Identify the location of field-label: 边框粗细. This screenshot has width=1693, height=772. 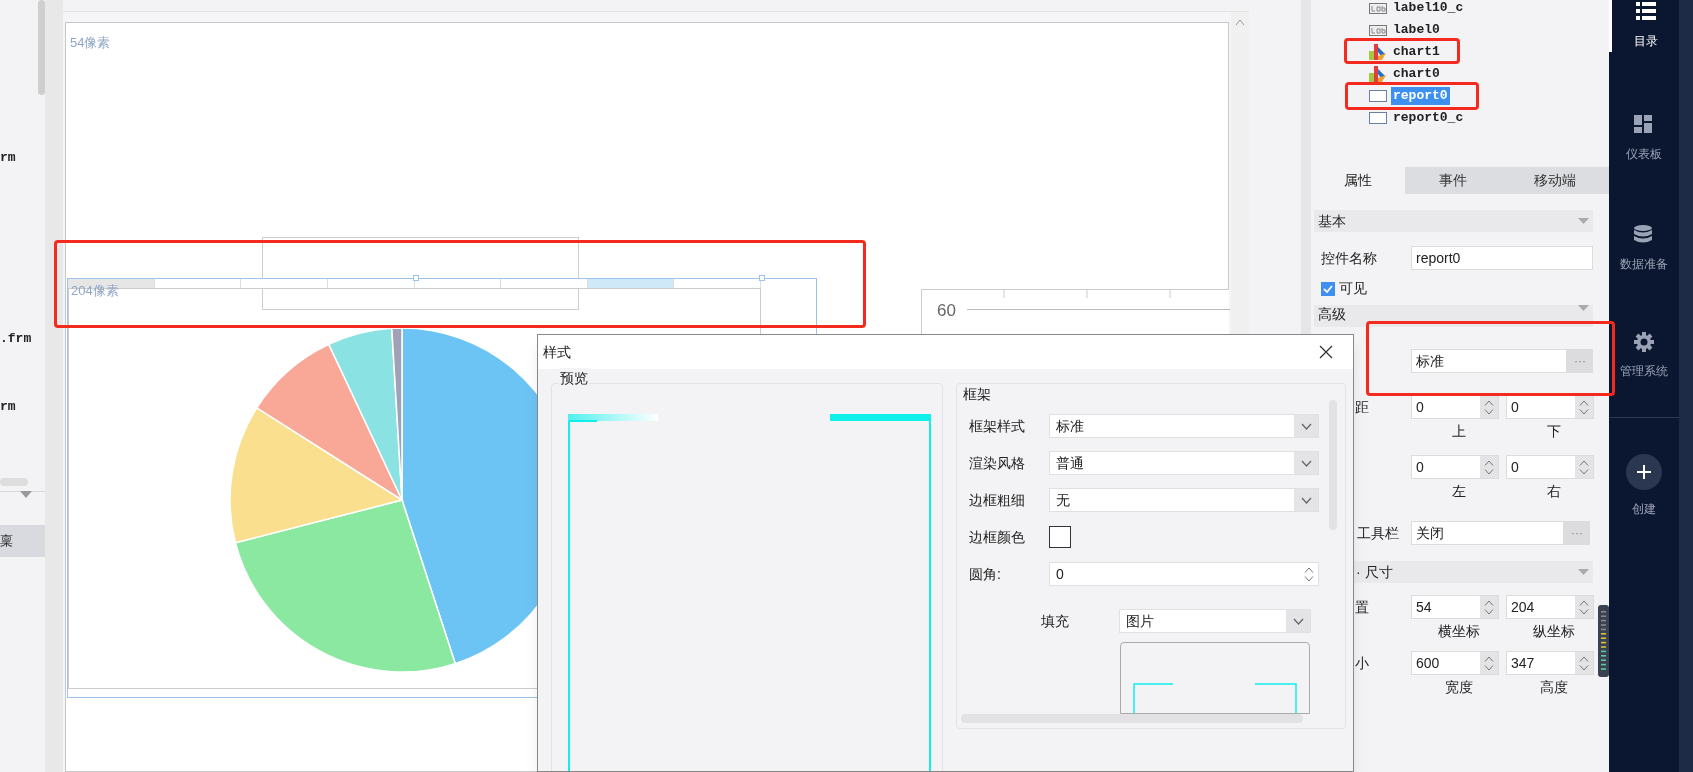
(997, 500).